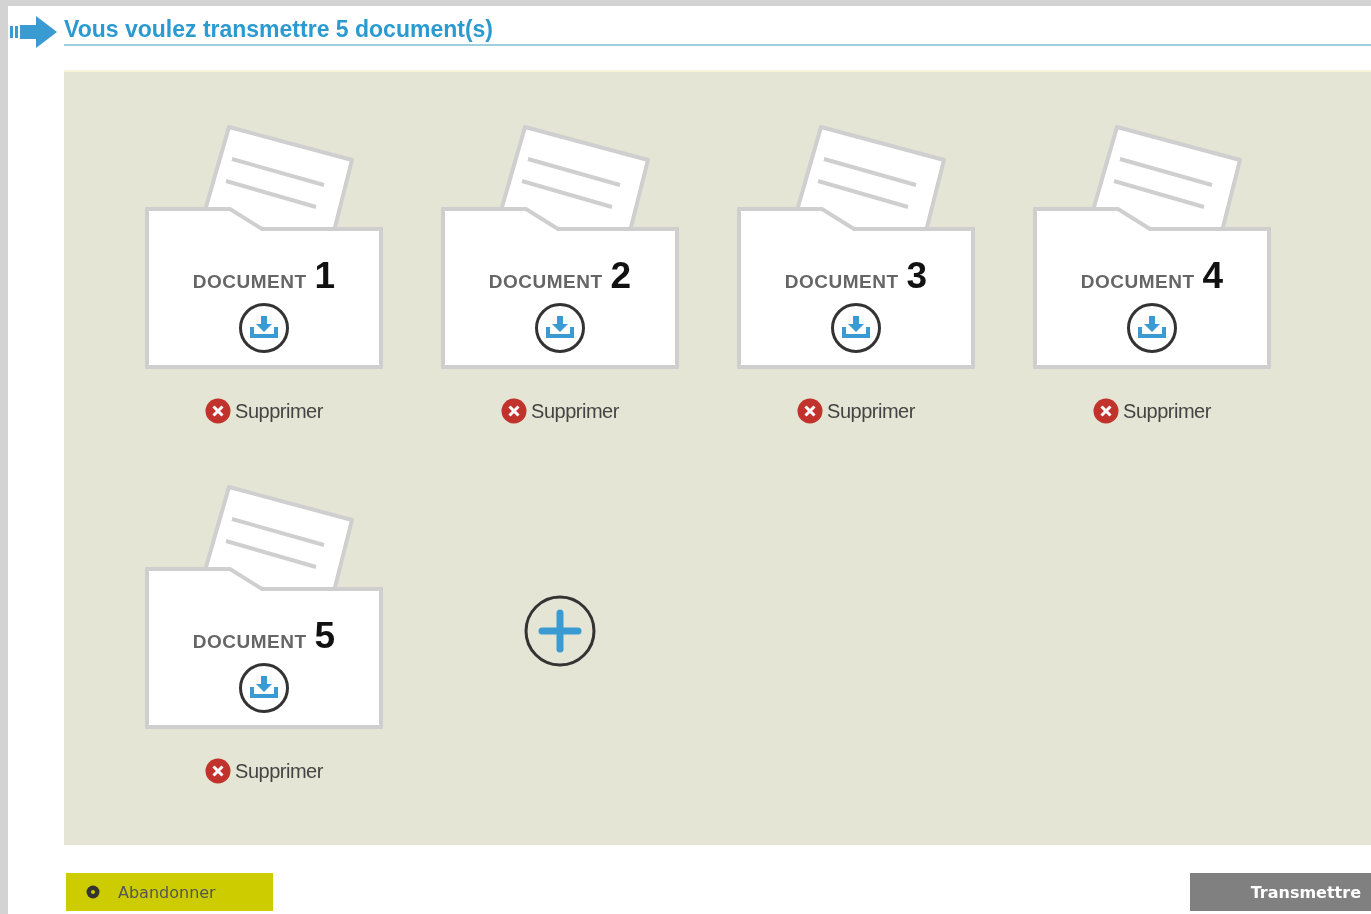  Describe the element at coordinates (169, 892) in the screenshot. I see `cancel-button: Abandonner` at that location.